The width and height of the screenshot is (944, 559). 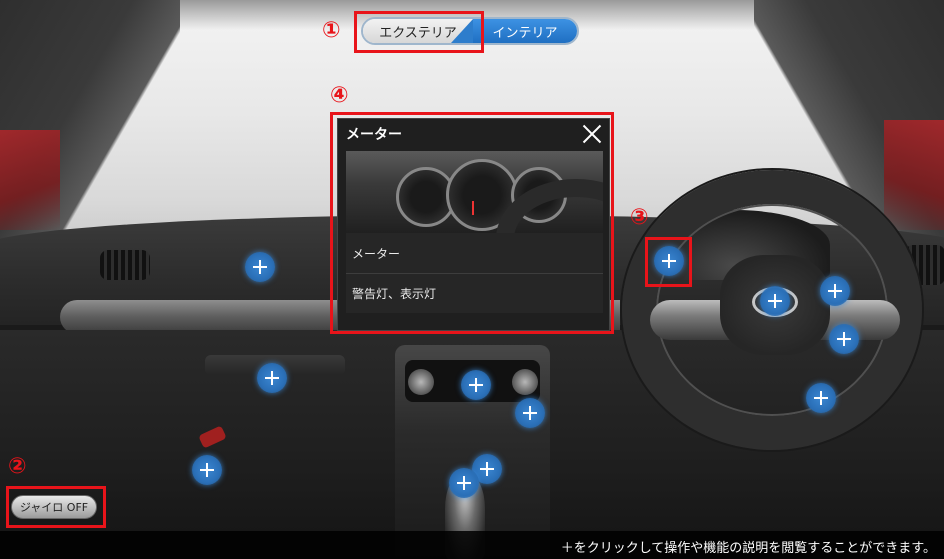 I want to click on help-text: ＋をクリックして操作や機能の説明を閲覧することができます。, so click(x=748, y=548).